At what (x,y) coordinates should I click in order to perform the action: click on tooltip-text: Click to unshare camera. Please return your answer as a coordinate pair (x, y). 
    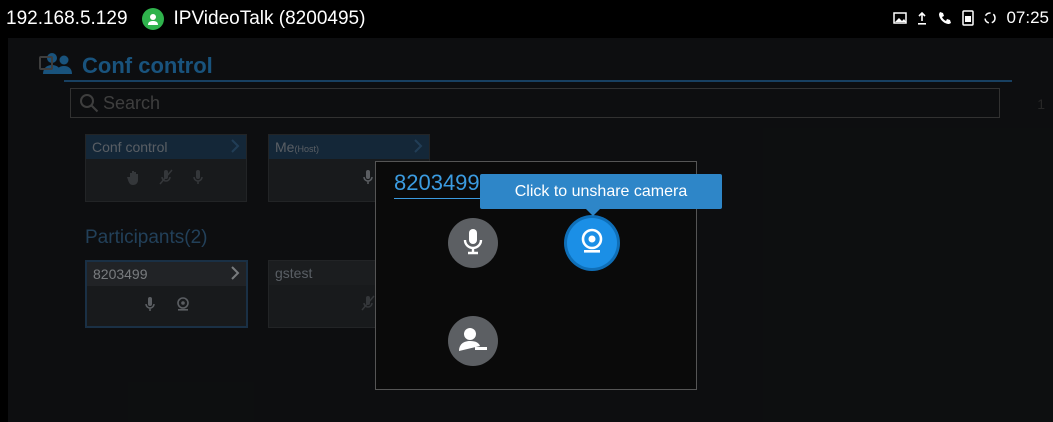
    Looking at the image, I should click on (601, 191).